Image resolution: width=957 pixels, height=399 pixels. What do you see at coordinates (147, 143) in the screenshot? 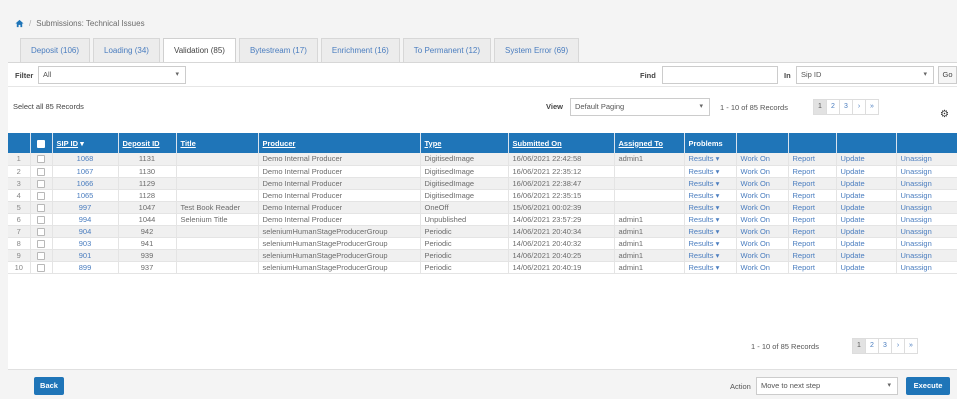
I see `deposit-id-header: Deposit ID` at bounding box center [147, 143].